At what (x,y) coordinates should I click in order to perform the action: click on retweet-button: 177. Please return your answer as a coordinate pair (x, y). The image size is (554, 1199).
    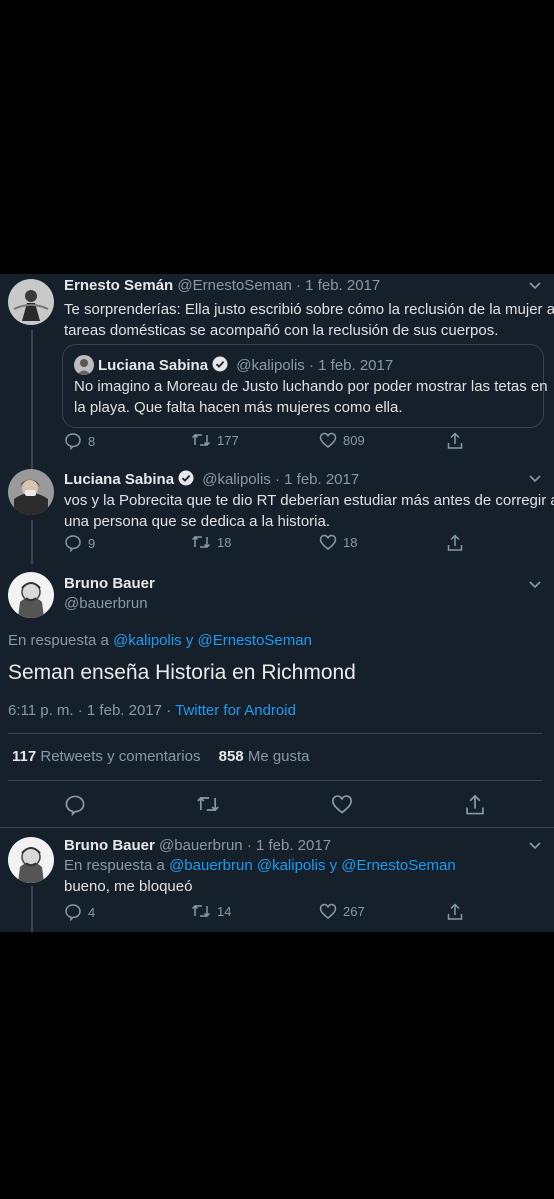
    Looking at the image, I should click on (215, 440).